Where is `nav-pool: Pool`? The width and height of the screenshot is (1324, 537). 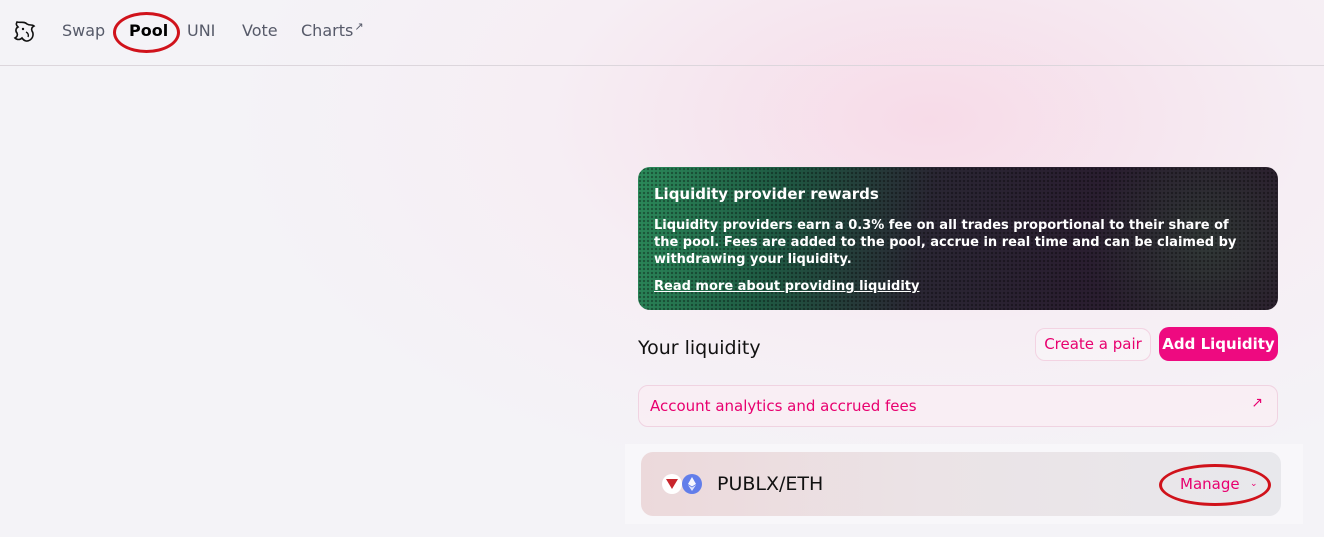
nav-pool: Pool is located at coordinates (148, 30).